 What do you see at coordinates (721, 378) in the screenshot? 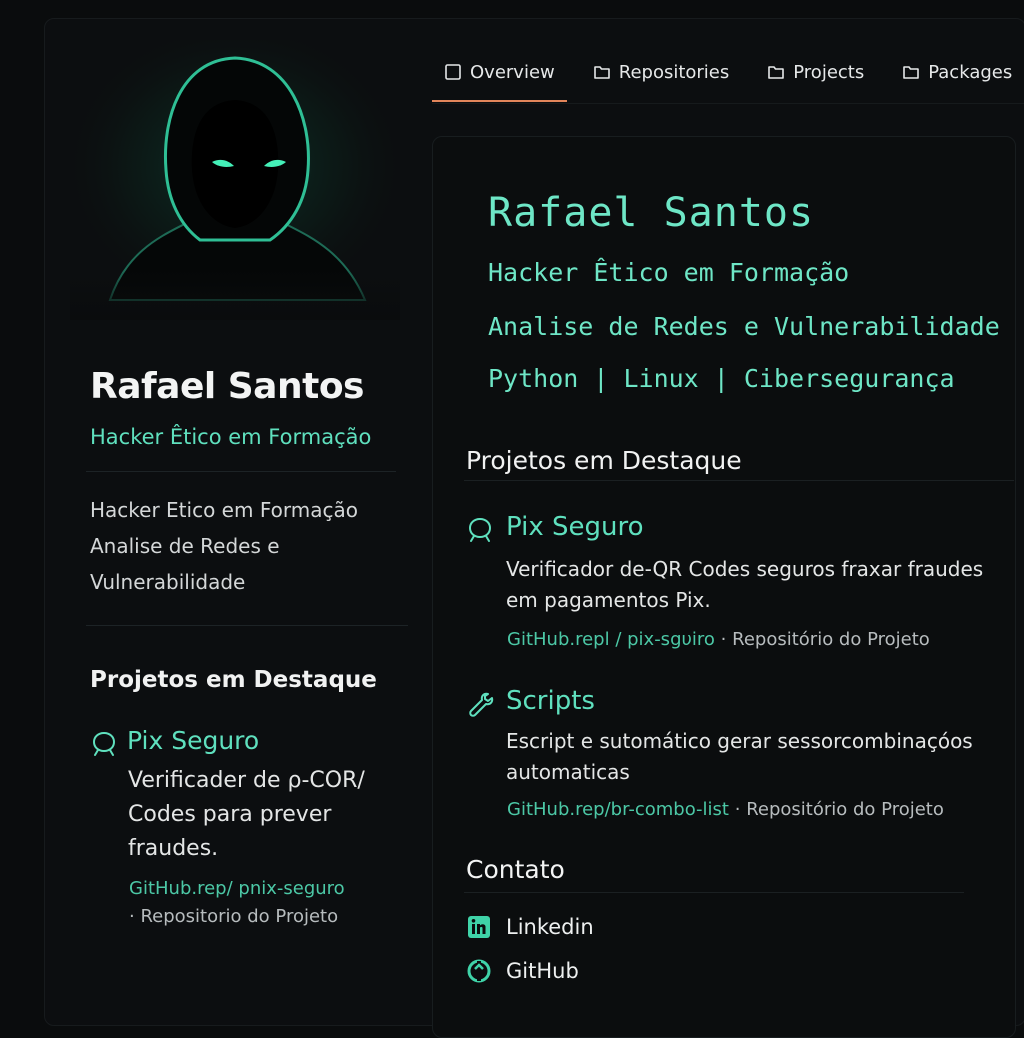
I see `readme-skills: Python | Linux | Cibersegurança` at bounding box center [721, 378].